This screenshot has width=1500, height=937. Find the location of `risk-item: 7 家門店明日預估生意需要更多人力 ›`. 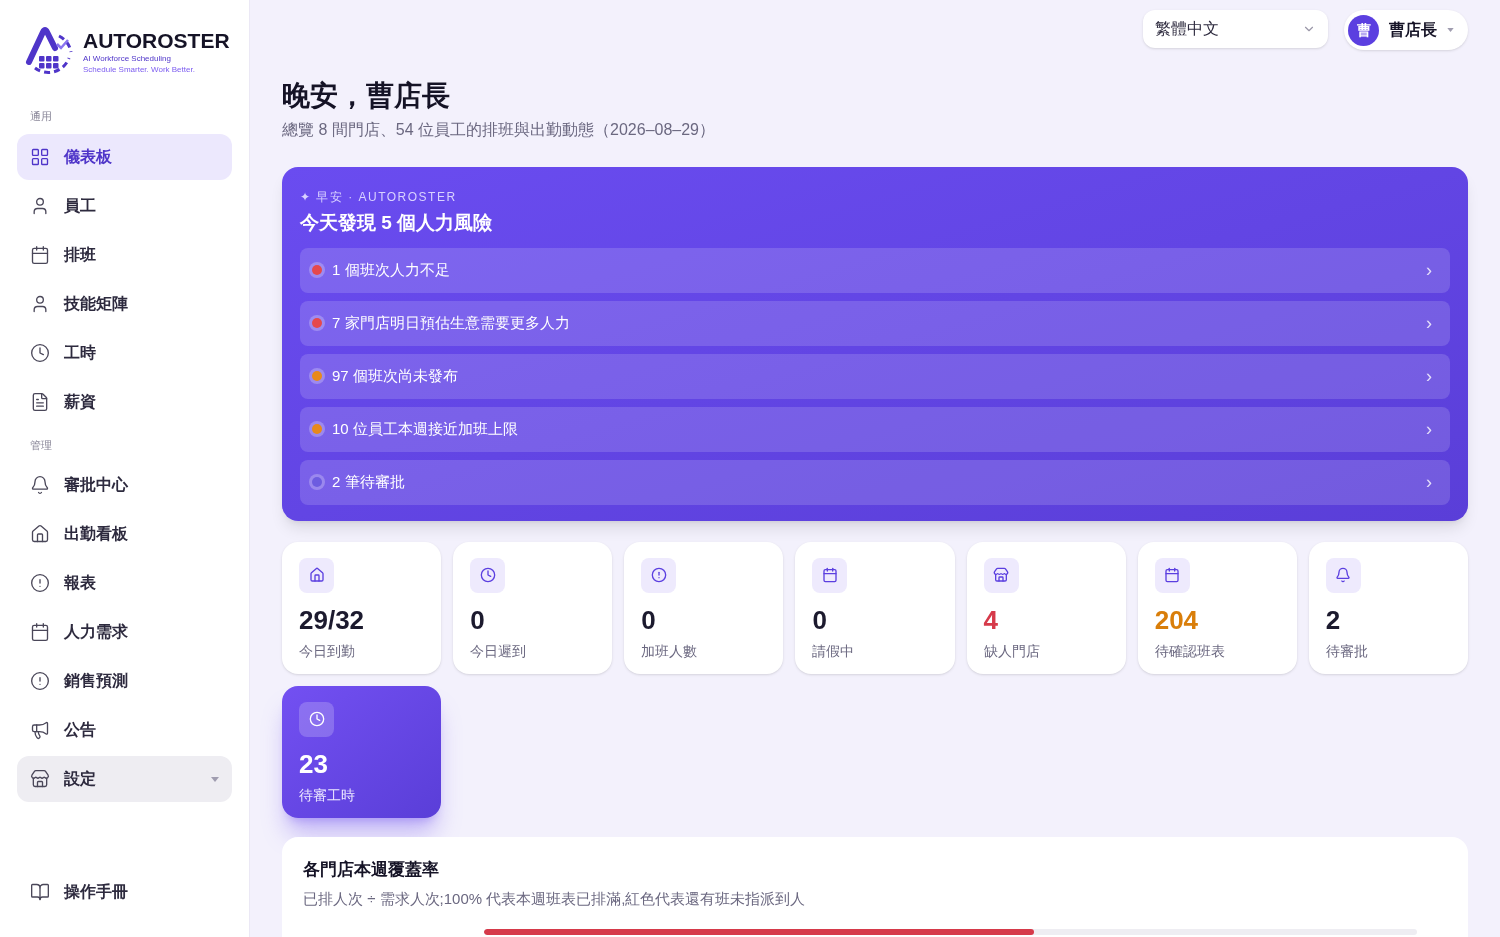

risk-item: 7 家門店明日預估生意需要更多人力 › is located at coordinates (875, 323).